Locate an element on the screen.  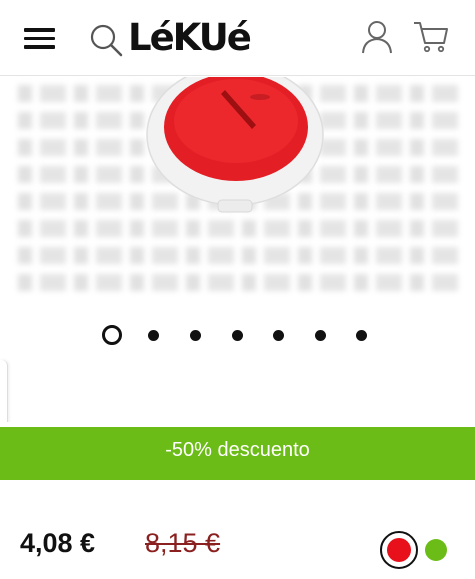
discount-banner: -50% descuento is located at coordinates (237, 453).